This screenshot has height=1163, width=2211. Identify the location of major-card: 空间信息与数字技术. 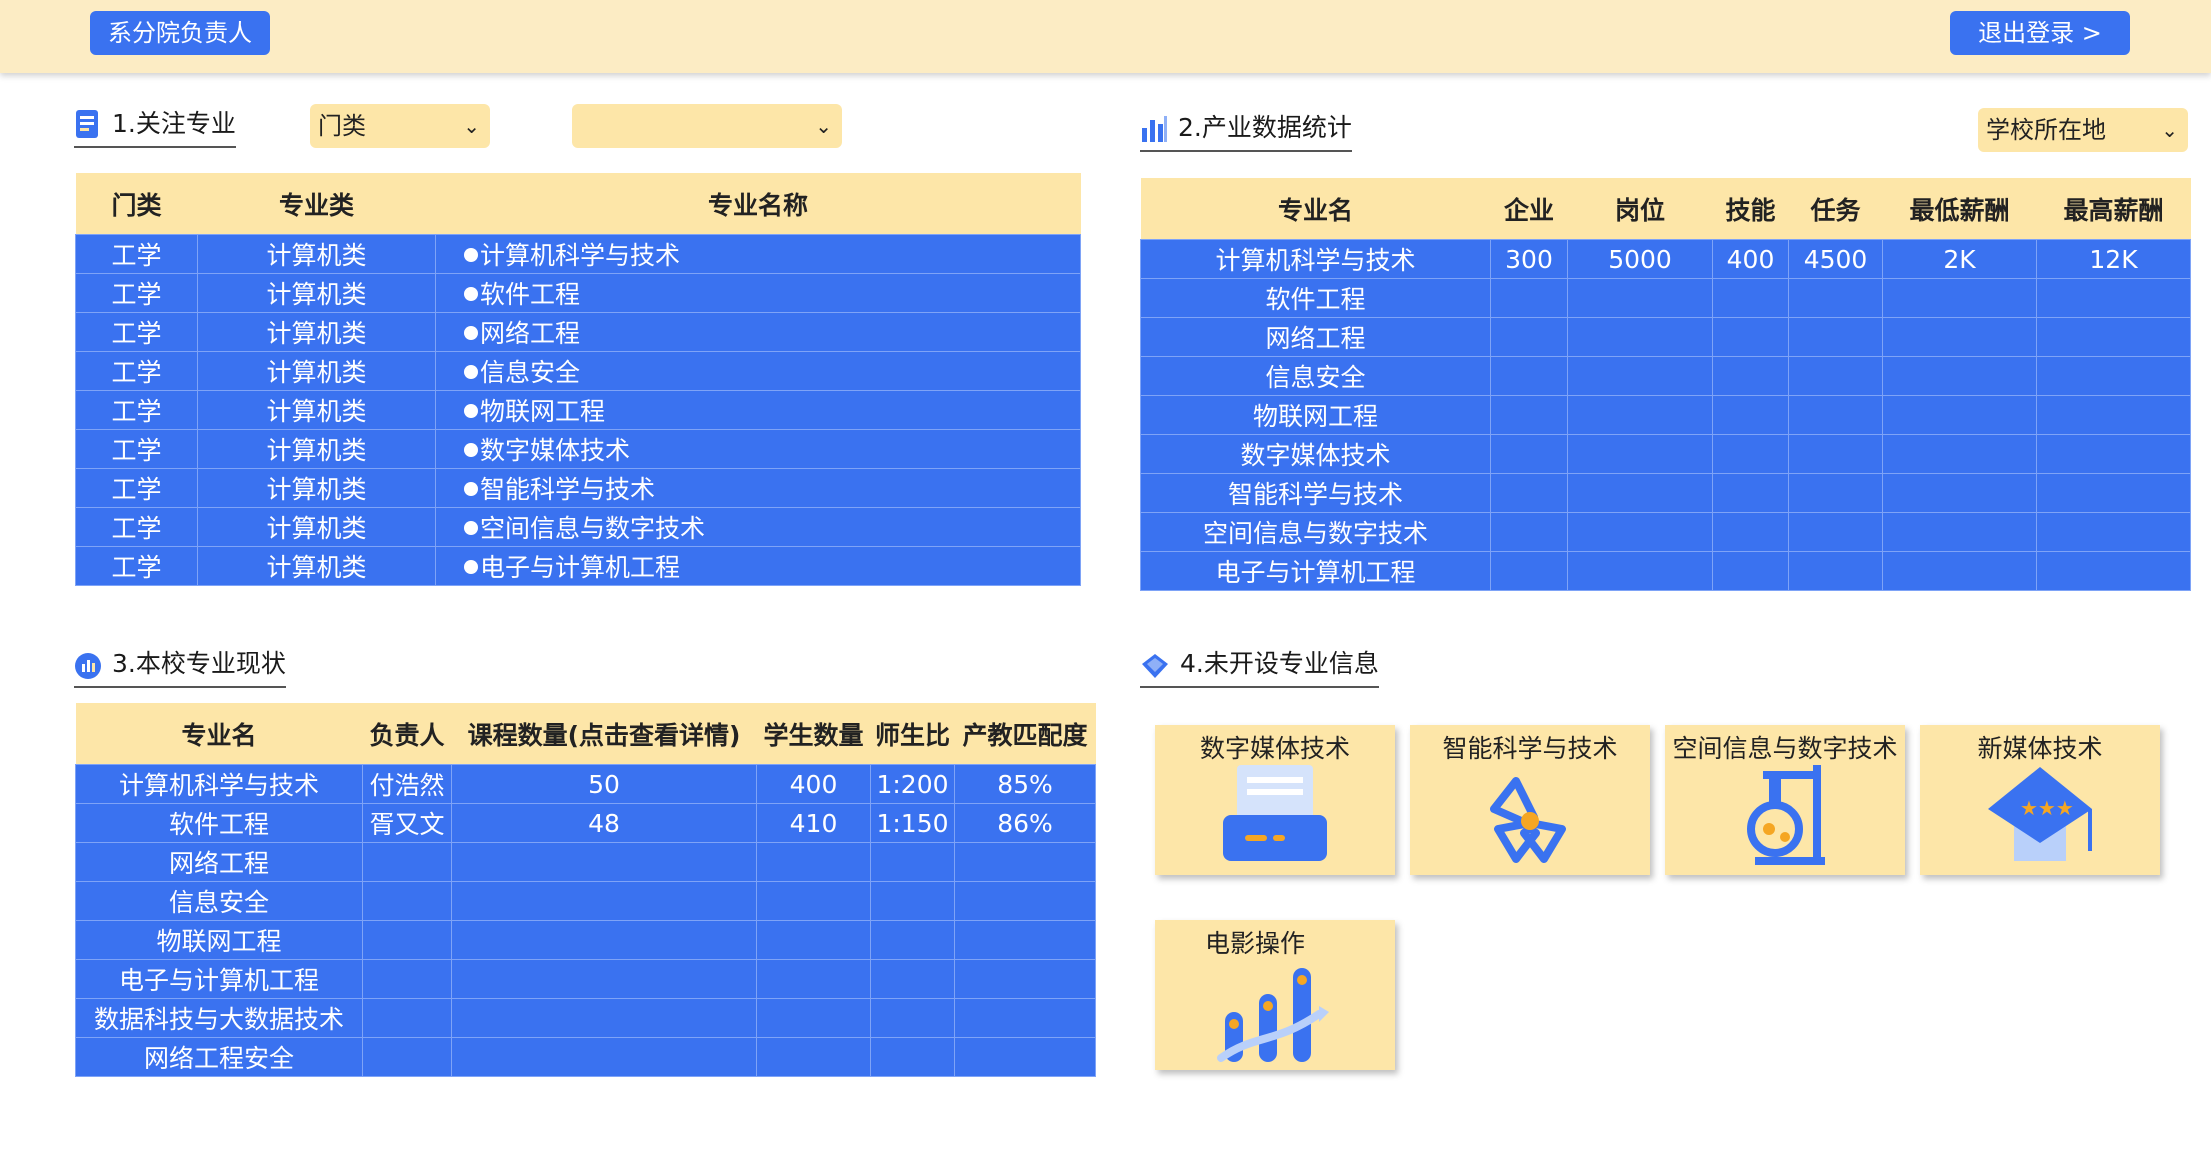
(1785, 800).